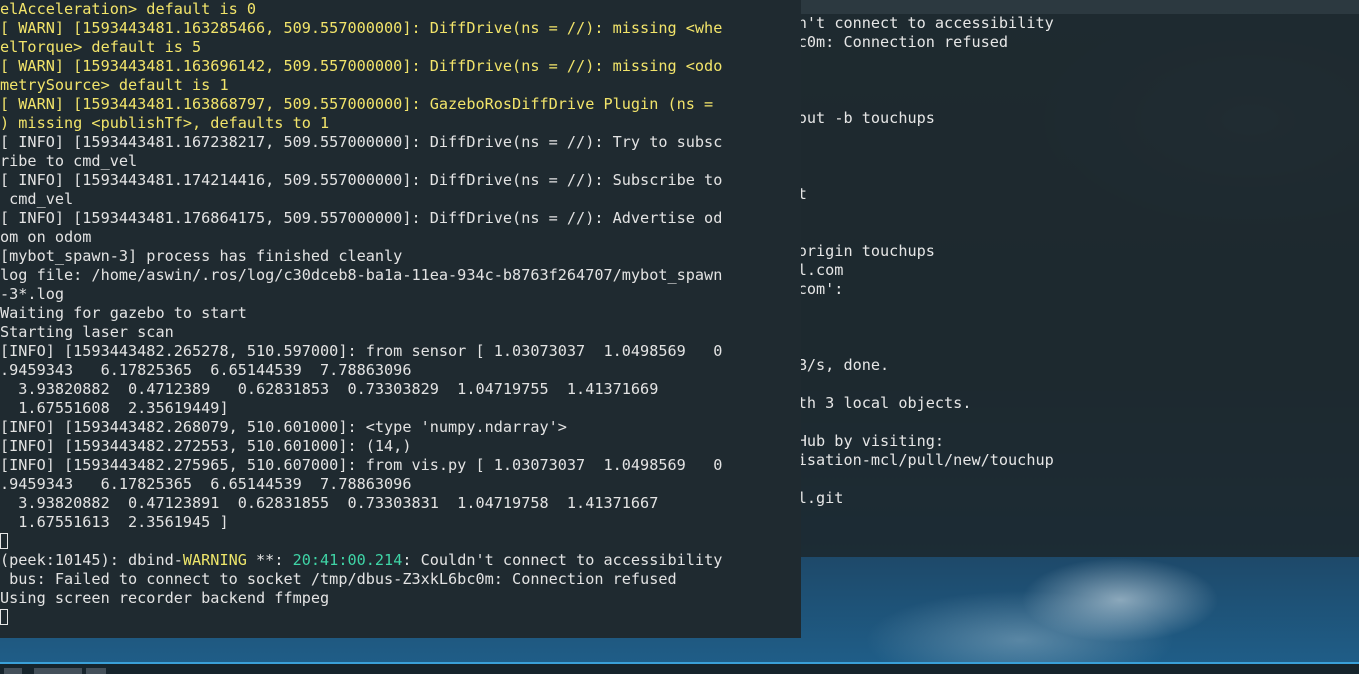 The width and height of the screenshot is (1359, 674). What do you see at coordinates (400, 9) in the screenshot?
I see `terminal-line: elAcceleration> default is 0` at bounding box center [400, 9].